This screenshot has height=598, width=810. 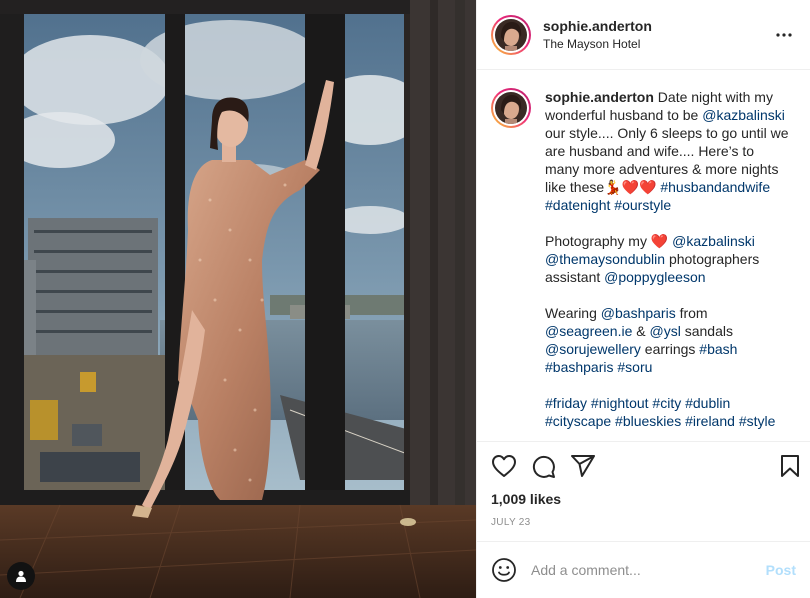 What do you see at coordinates (706, 331) in the screenshot?
I see `caption-text-span: sandals` at bounding box center [706, 331].